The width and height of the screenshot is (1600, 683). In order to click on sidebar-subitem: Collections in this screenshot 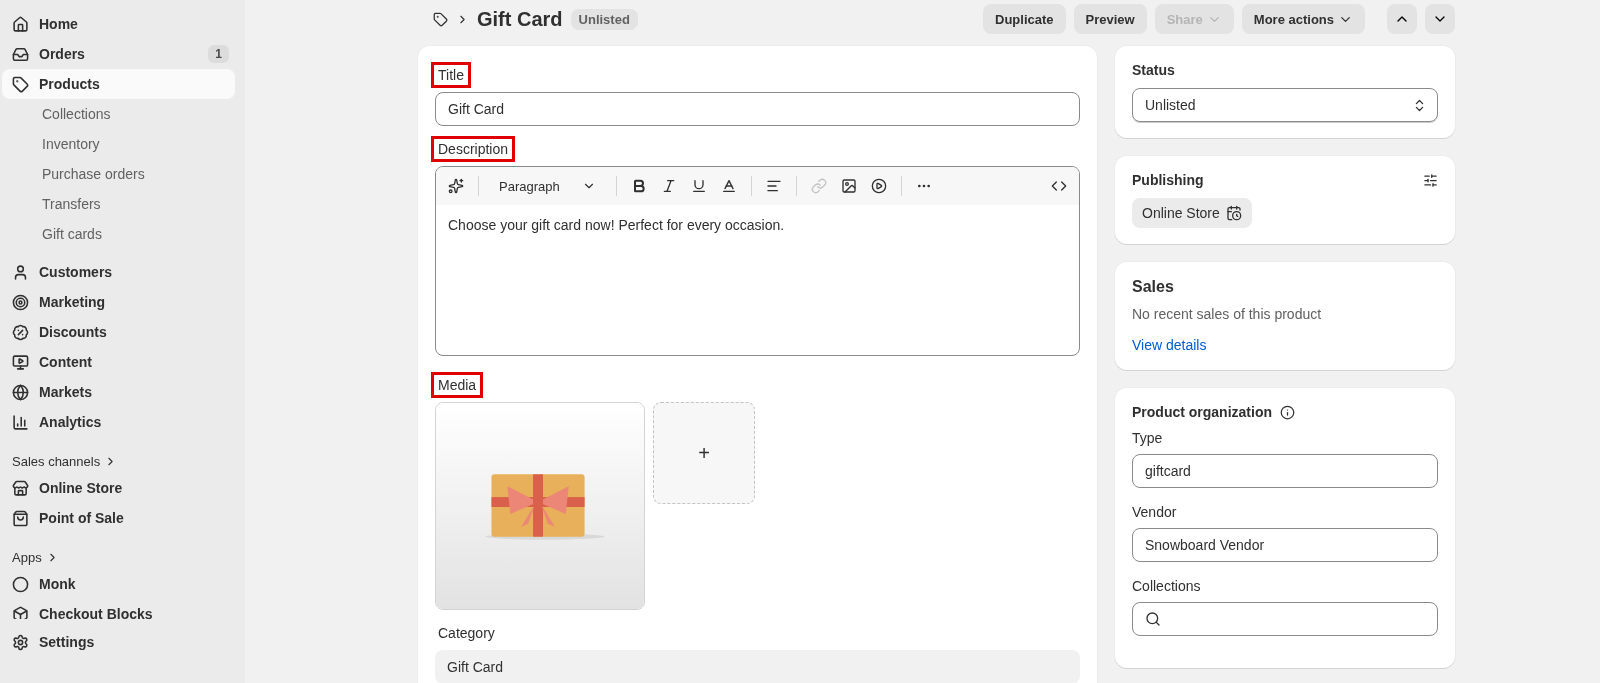, I will do `click(118, 114)`.